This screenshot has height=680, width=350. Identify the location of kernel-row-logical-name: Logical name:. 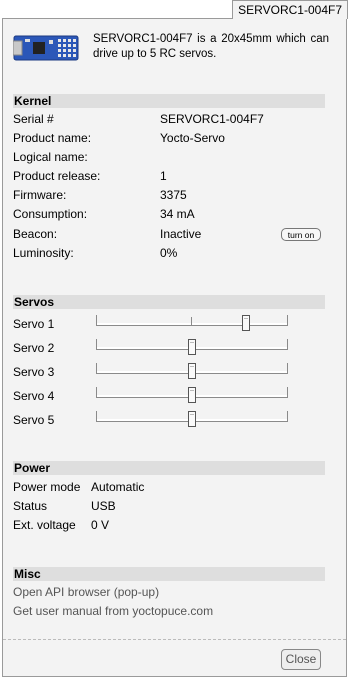
(173, 157).